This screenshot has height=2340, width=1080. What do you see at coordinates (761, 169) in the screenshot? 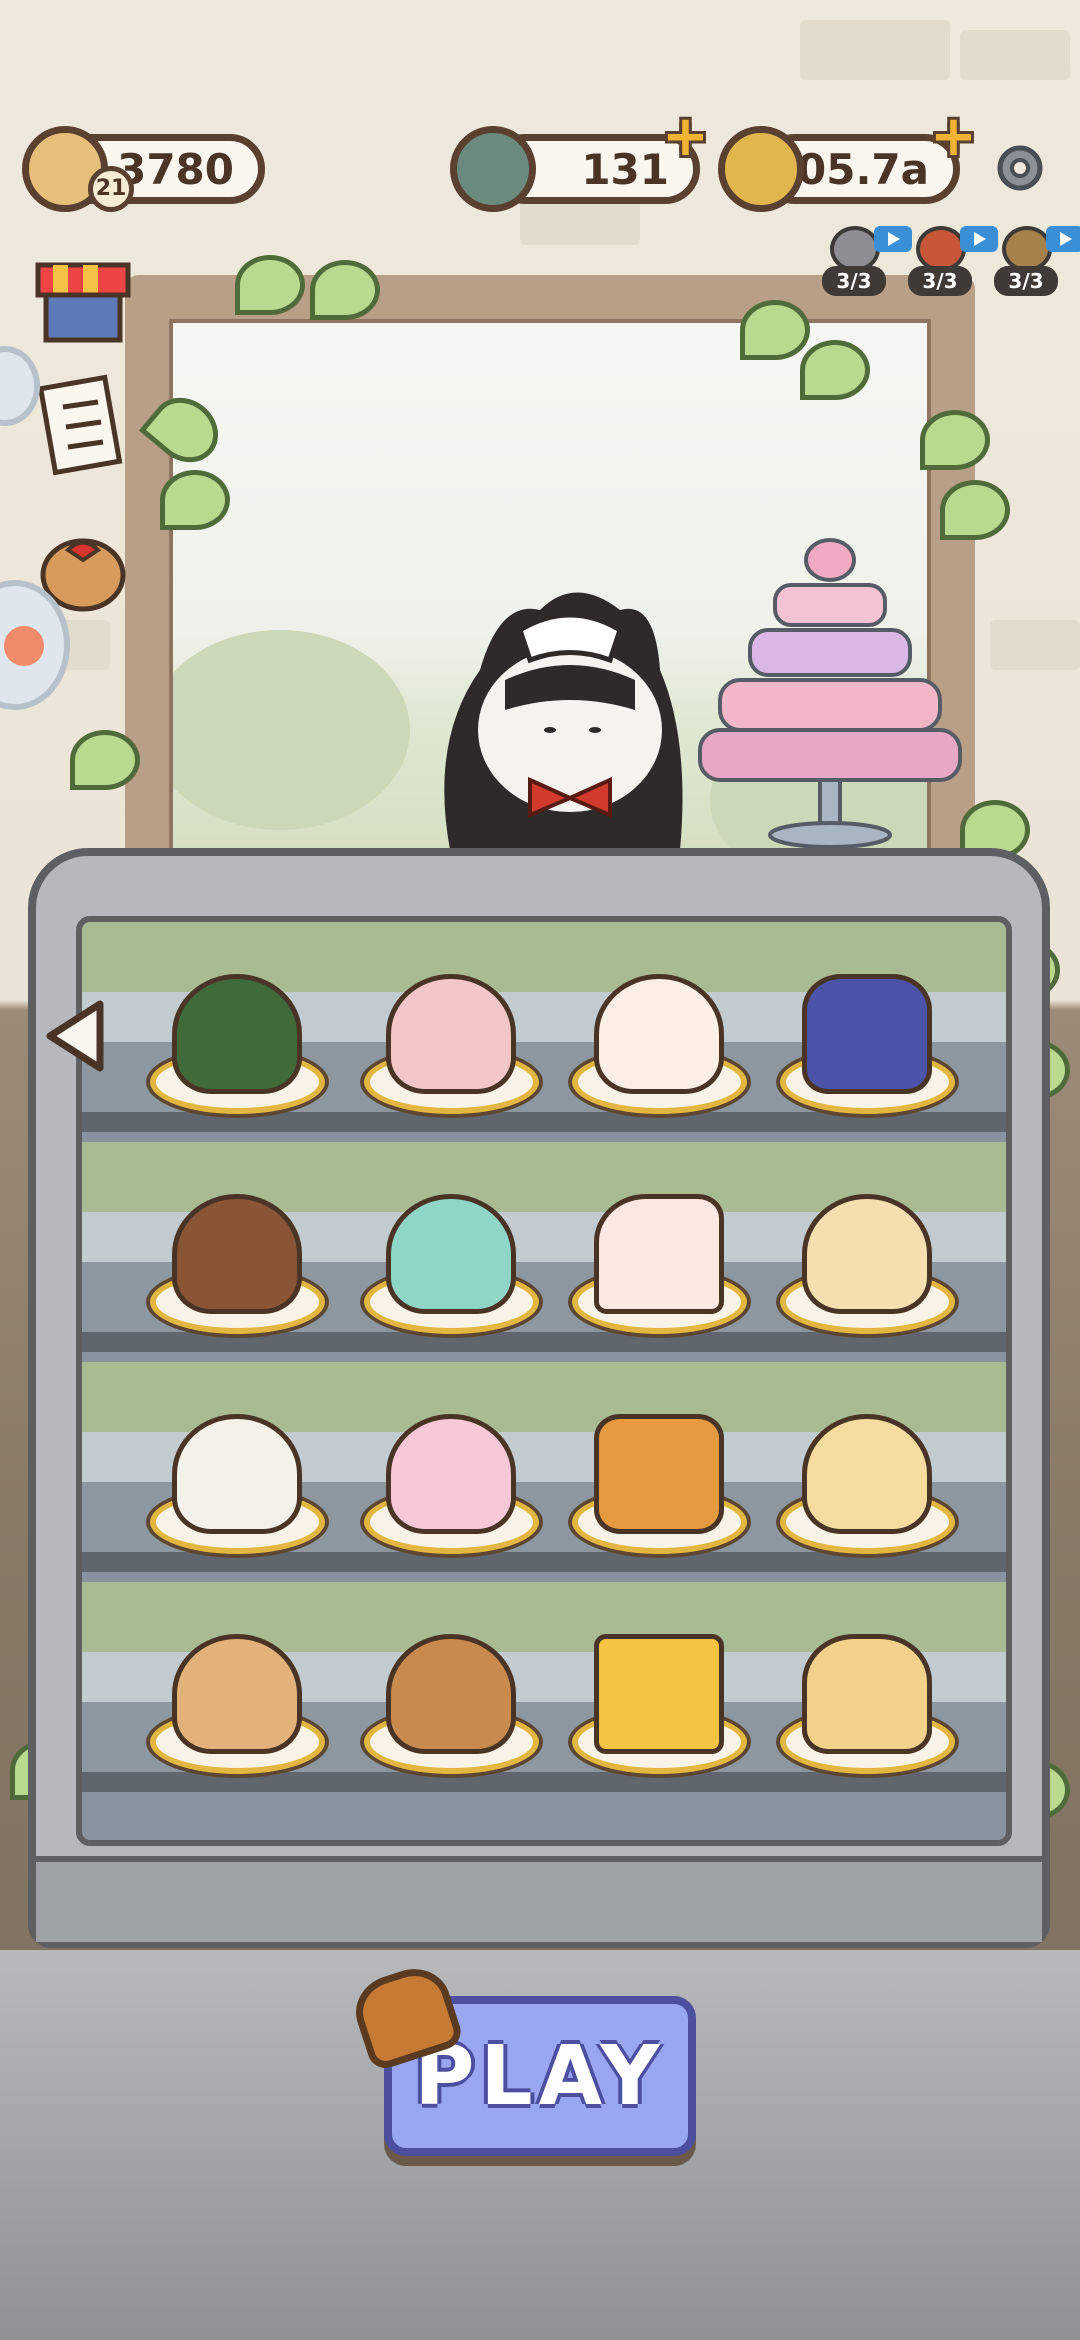
I see `coin-icon` at bounding box center [761, 169].